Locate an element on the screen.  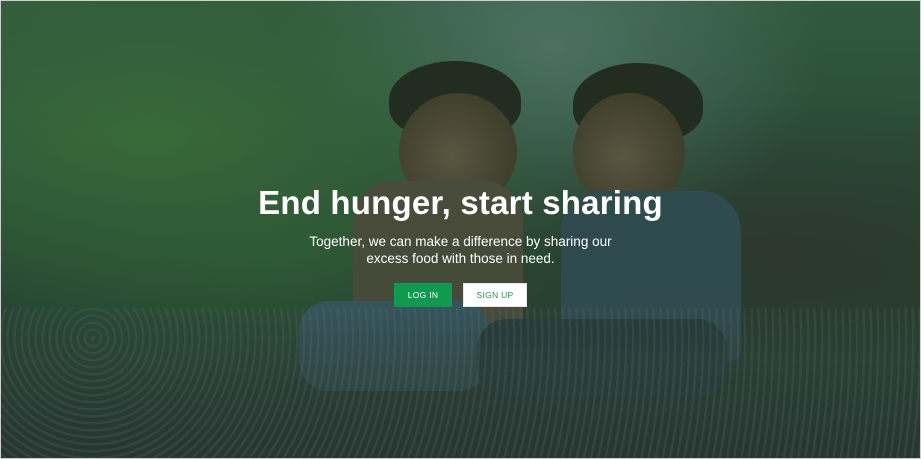
signup-button: SIGN UP is located at coordinates (495, 295).